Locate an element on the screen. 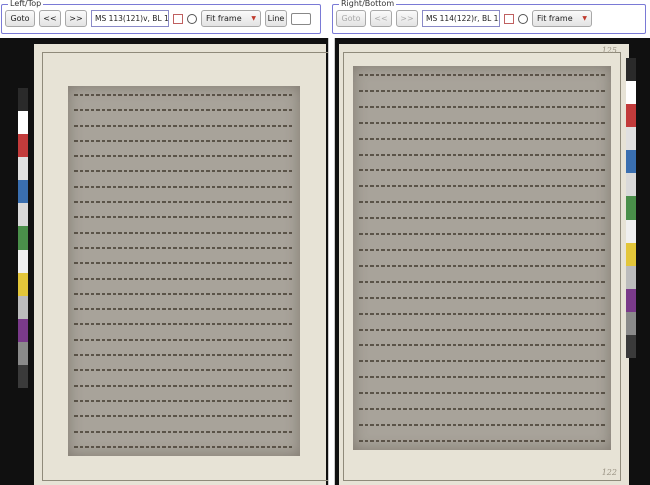 This screenshot has height=485, width=650. left-prev-button: << is located at coordinates (50, 18).